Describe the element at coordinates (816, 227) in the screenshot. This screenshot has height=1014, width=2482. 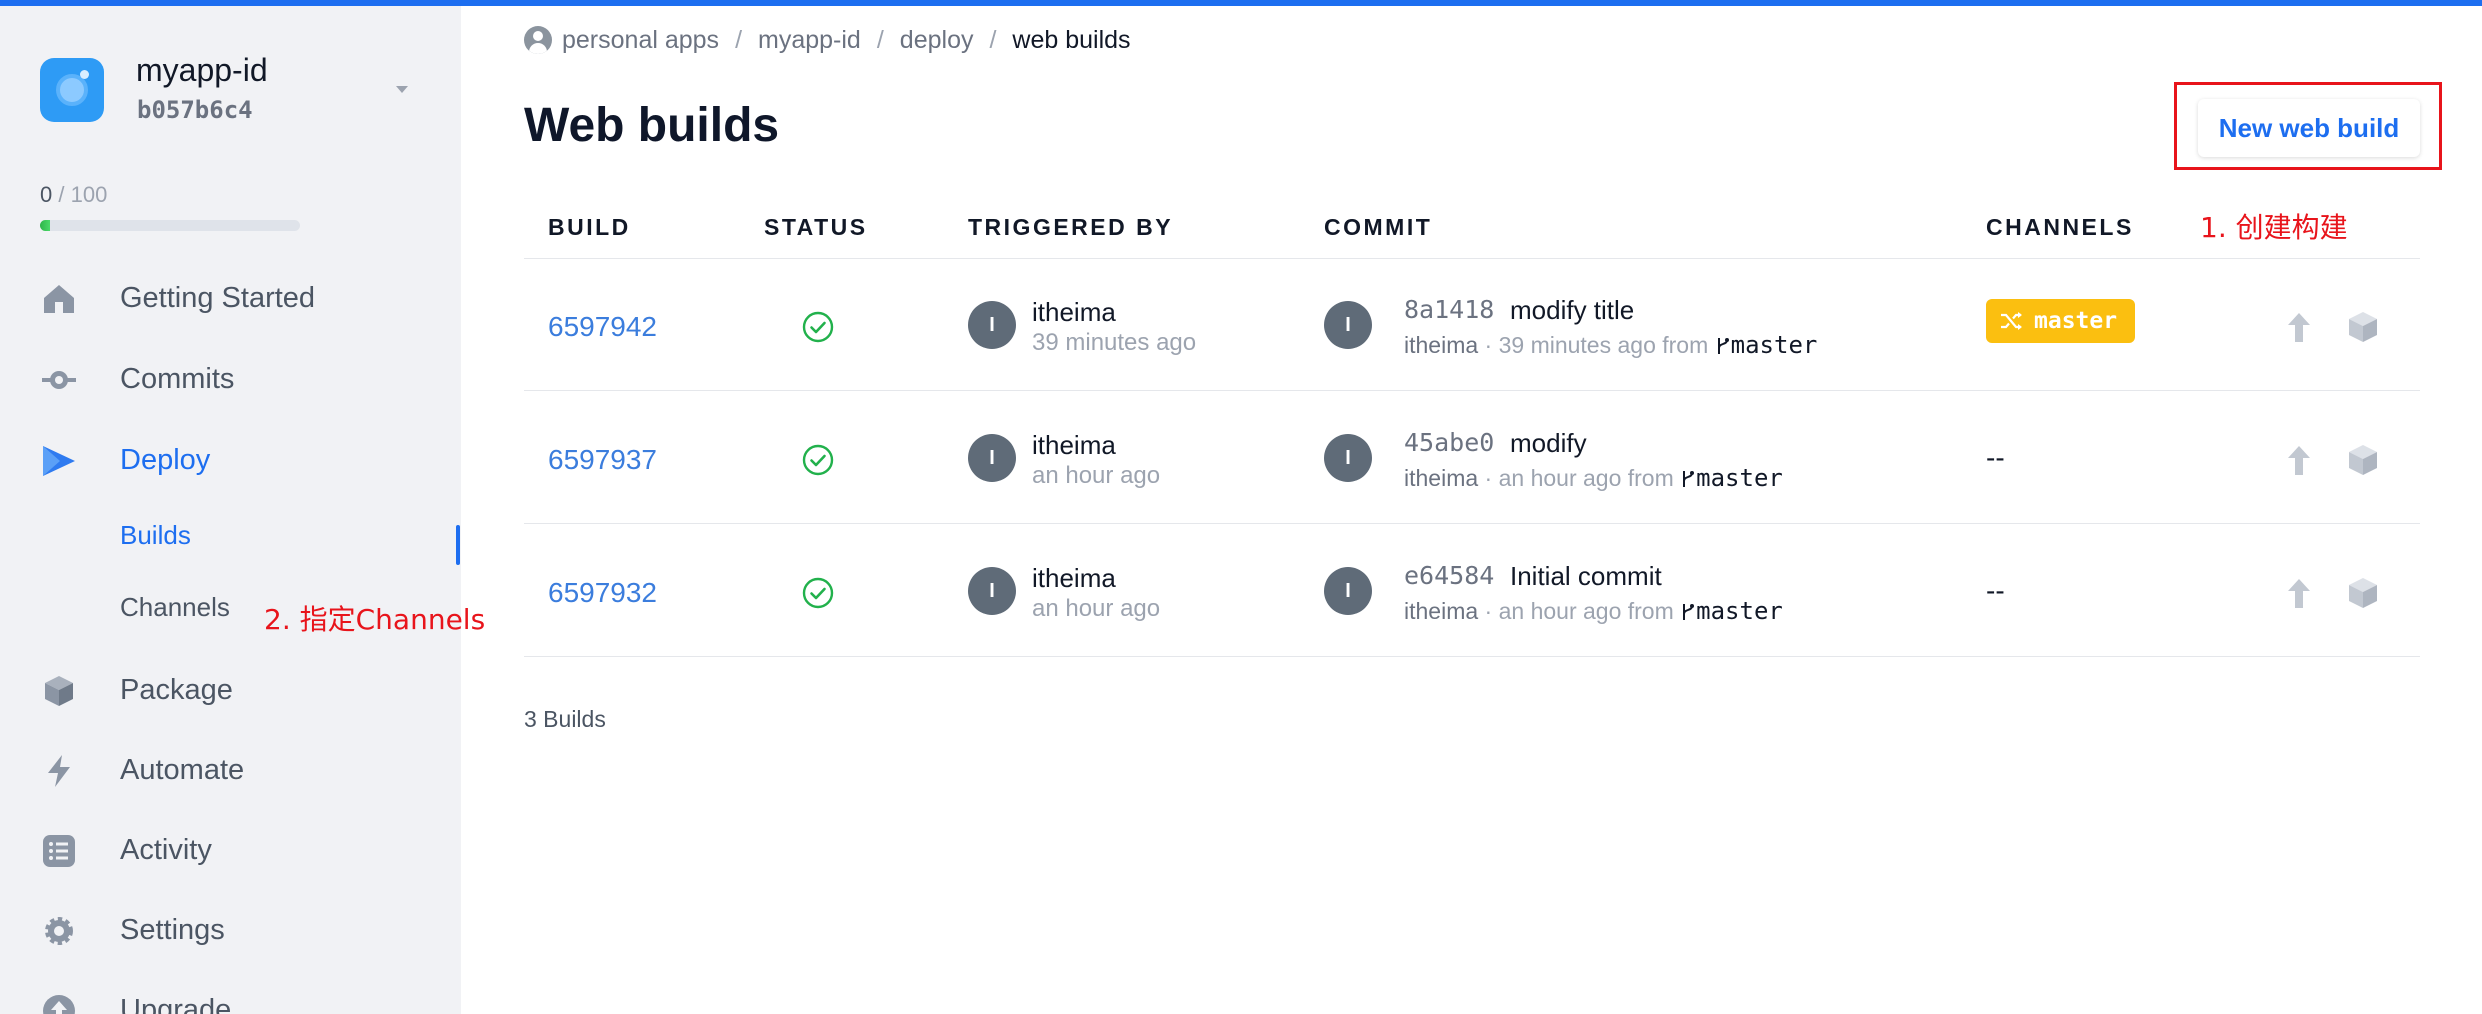
I see `column-header-status: STATUS` at that location.